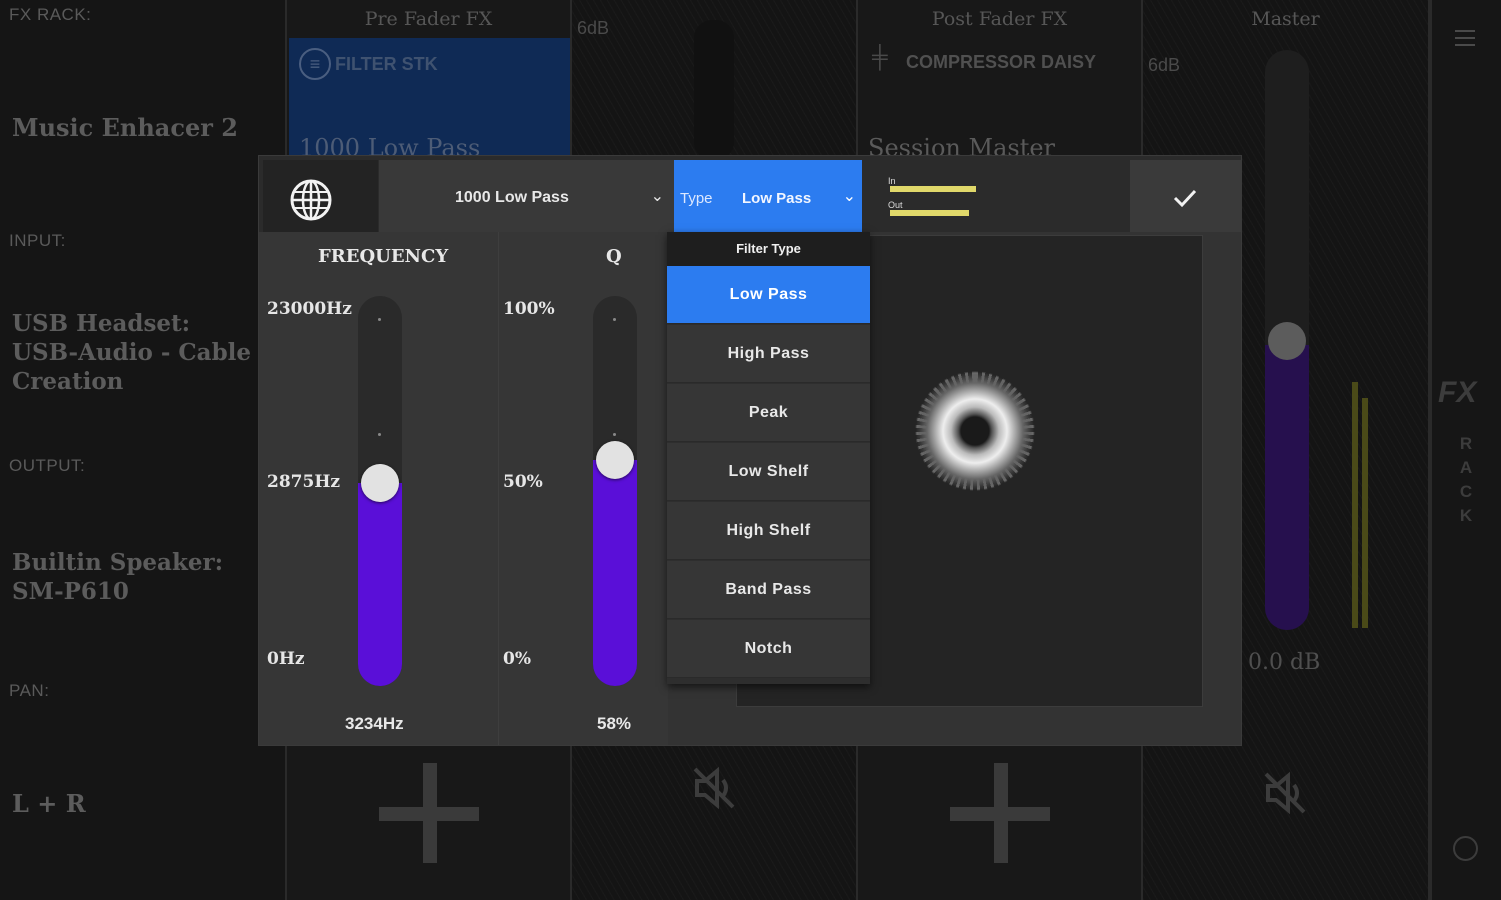  What do you see at coordinates (1000, 813) in the screenshot?
I see `add-post-fader-fx-icon` at bounding box center [1000, 813].